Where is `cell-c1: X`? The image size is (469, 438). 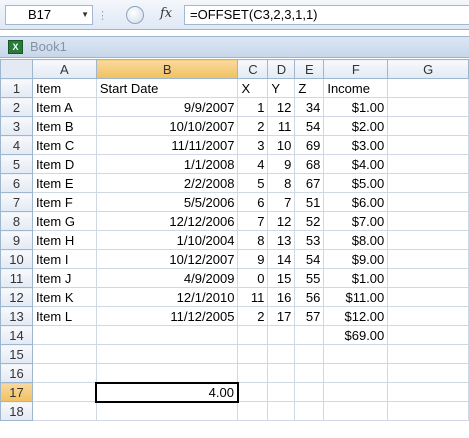
cell-c1: X is located at coordinates (253, 88).